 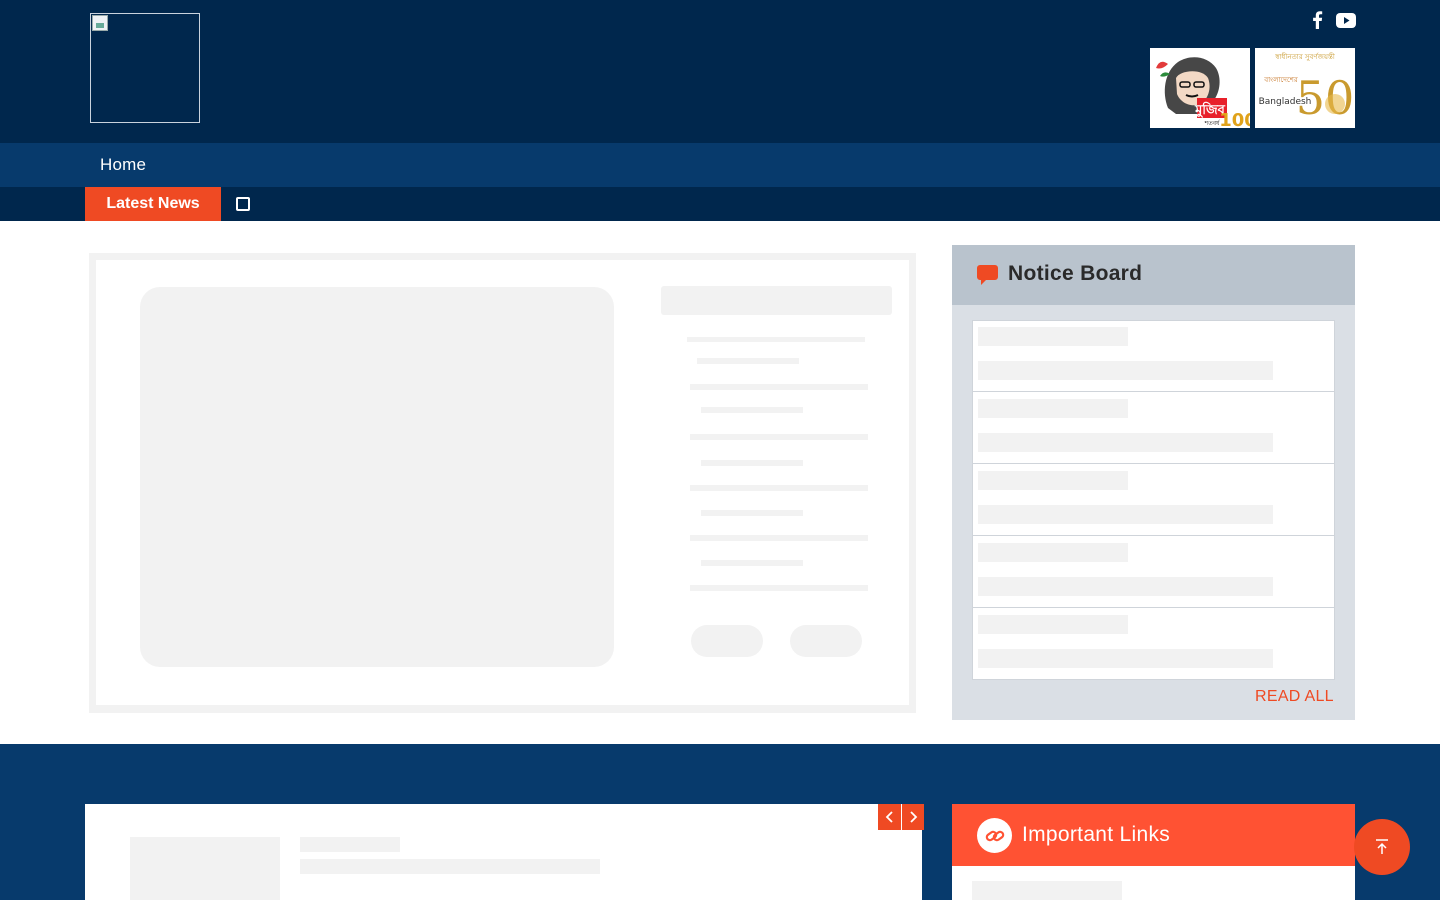 I want to click on arrow-up-icon, so click(x=1382, y=846).